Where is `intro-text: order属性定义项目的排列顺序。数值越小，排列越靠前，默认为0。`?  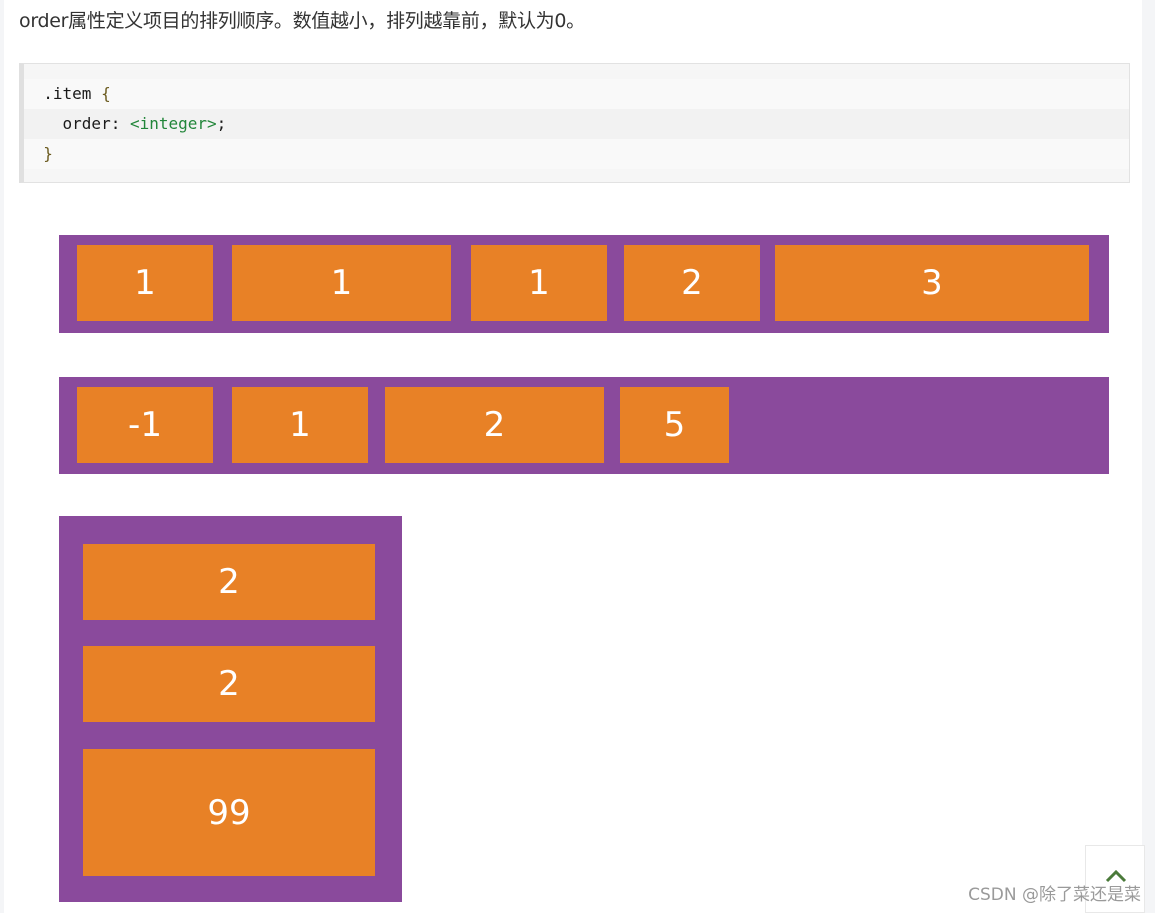 intro-text: order属性定义项目的排列顺序。数值越小，排列越靠前，默认为0。 is located at coordinates (302, 21).